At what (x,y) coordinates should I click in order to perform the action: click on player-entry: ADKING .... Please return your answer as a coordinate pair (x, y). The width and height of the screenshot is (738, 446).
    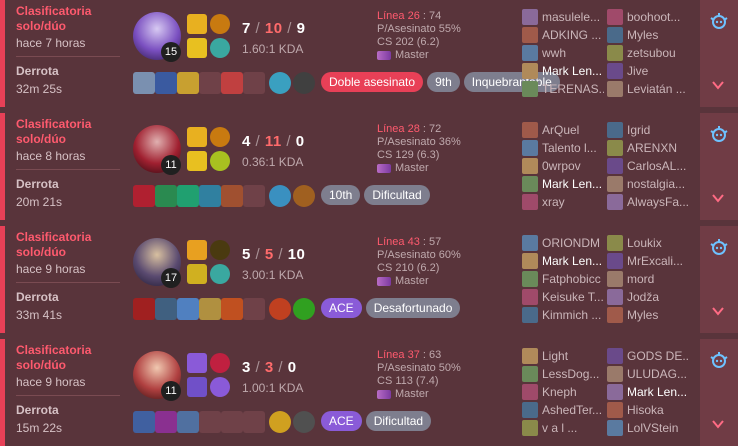
    Looking at the image, I should click on (563, 35).